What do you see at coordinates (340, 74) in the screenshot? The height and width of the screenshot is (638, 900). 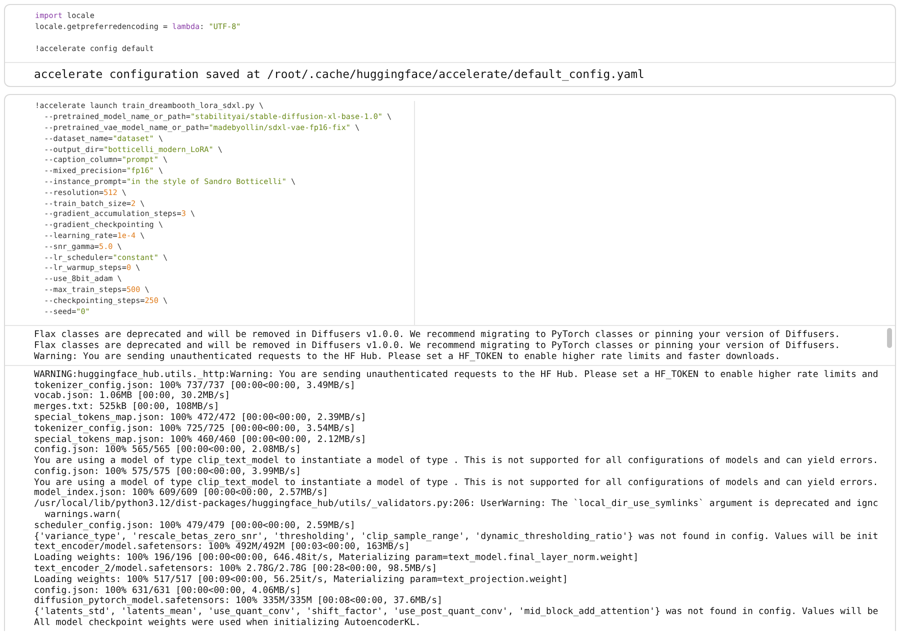 I see `output-line: accelerate configuration saved at /root/.cache/huggingface/accelerate/default_config.yaml` at bounding box center [340, 74].